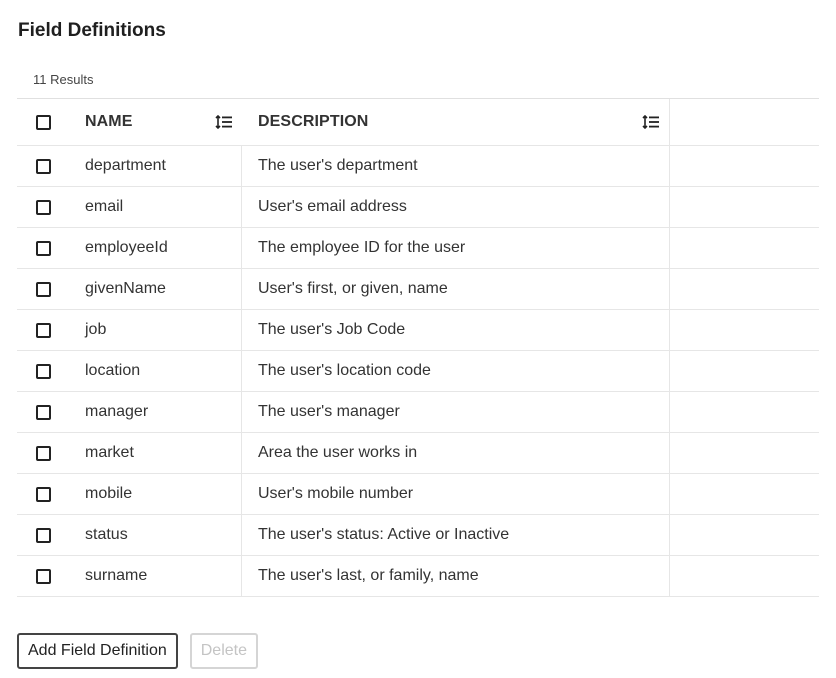 This screenshot has width=836, height=678. I want to click on delete-button: Delete, so click(223, 651).